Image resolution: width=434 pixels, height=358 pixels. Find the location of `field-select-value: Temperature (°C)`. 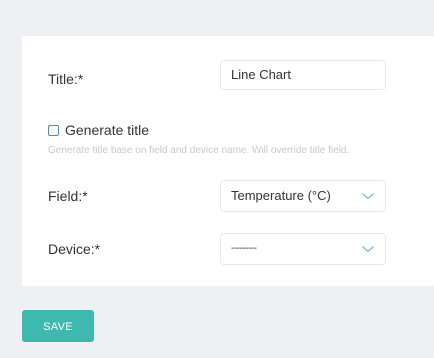

field-select-value: Temperature (°C) is located at coordinates (281, 195).